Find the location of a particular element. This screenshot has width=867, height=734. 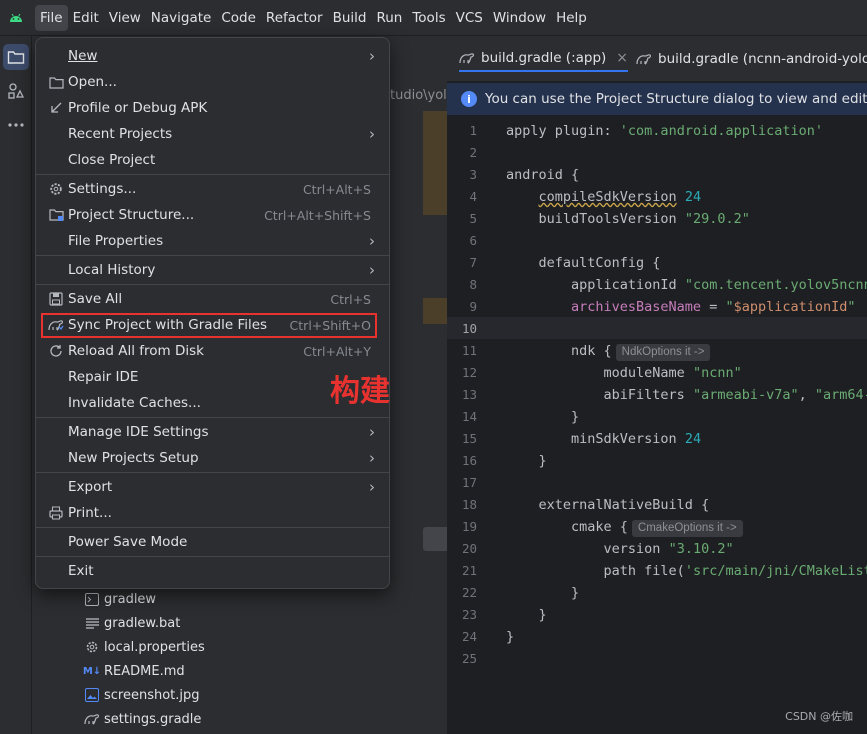

menu-window: Window is located at coordinates (519, 18).